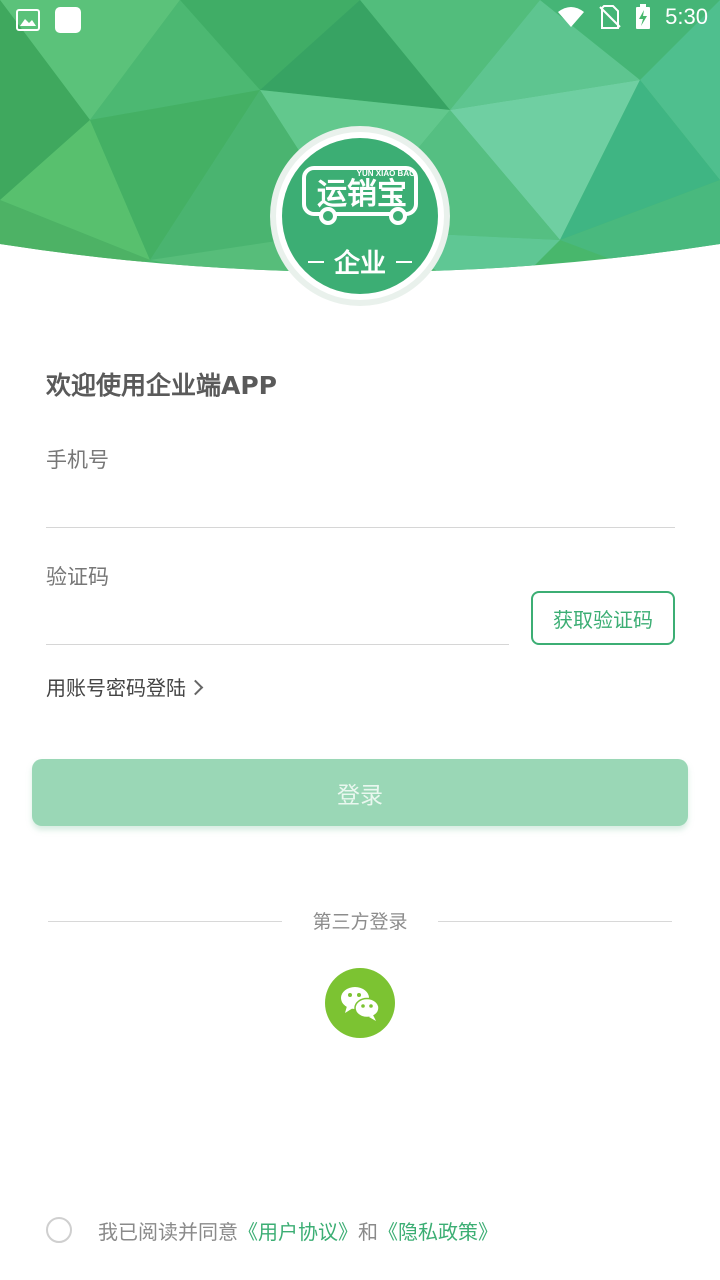 This screenshot has height=1280, width=720. What do you see at coordinates (360, 792) in the screenshot?
I see `login-button: 登录` at bounding box center [360, 792].